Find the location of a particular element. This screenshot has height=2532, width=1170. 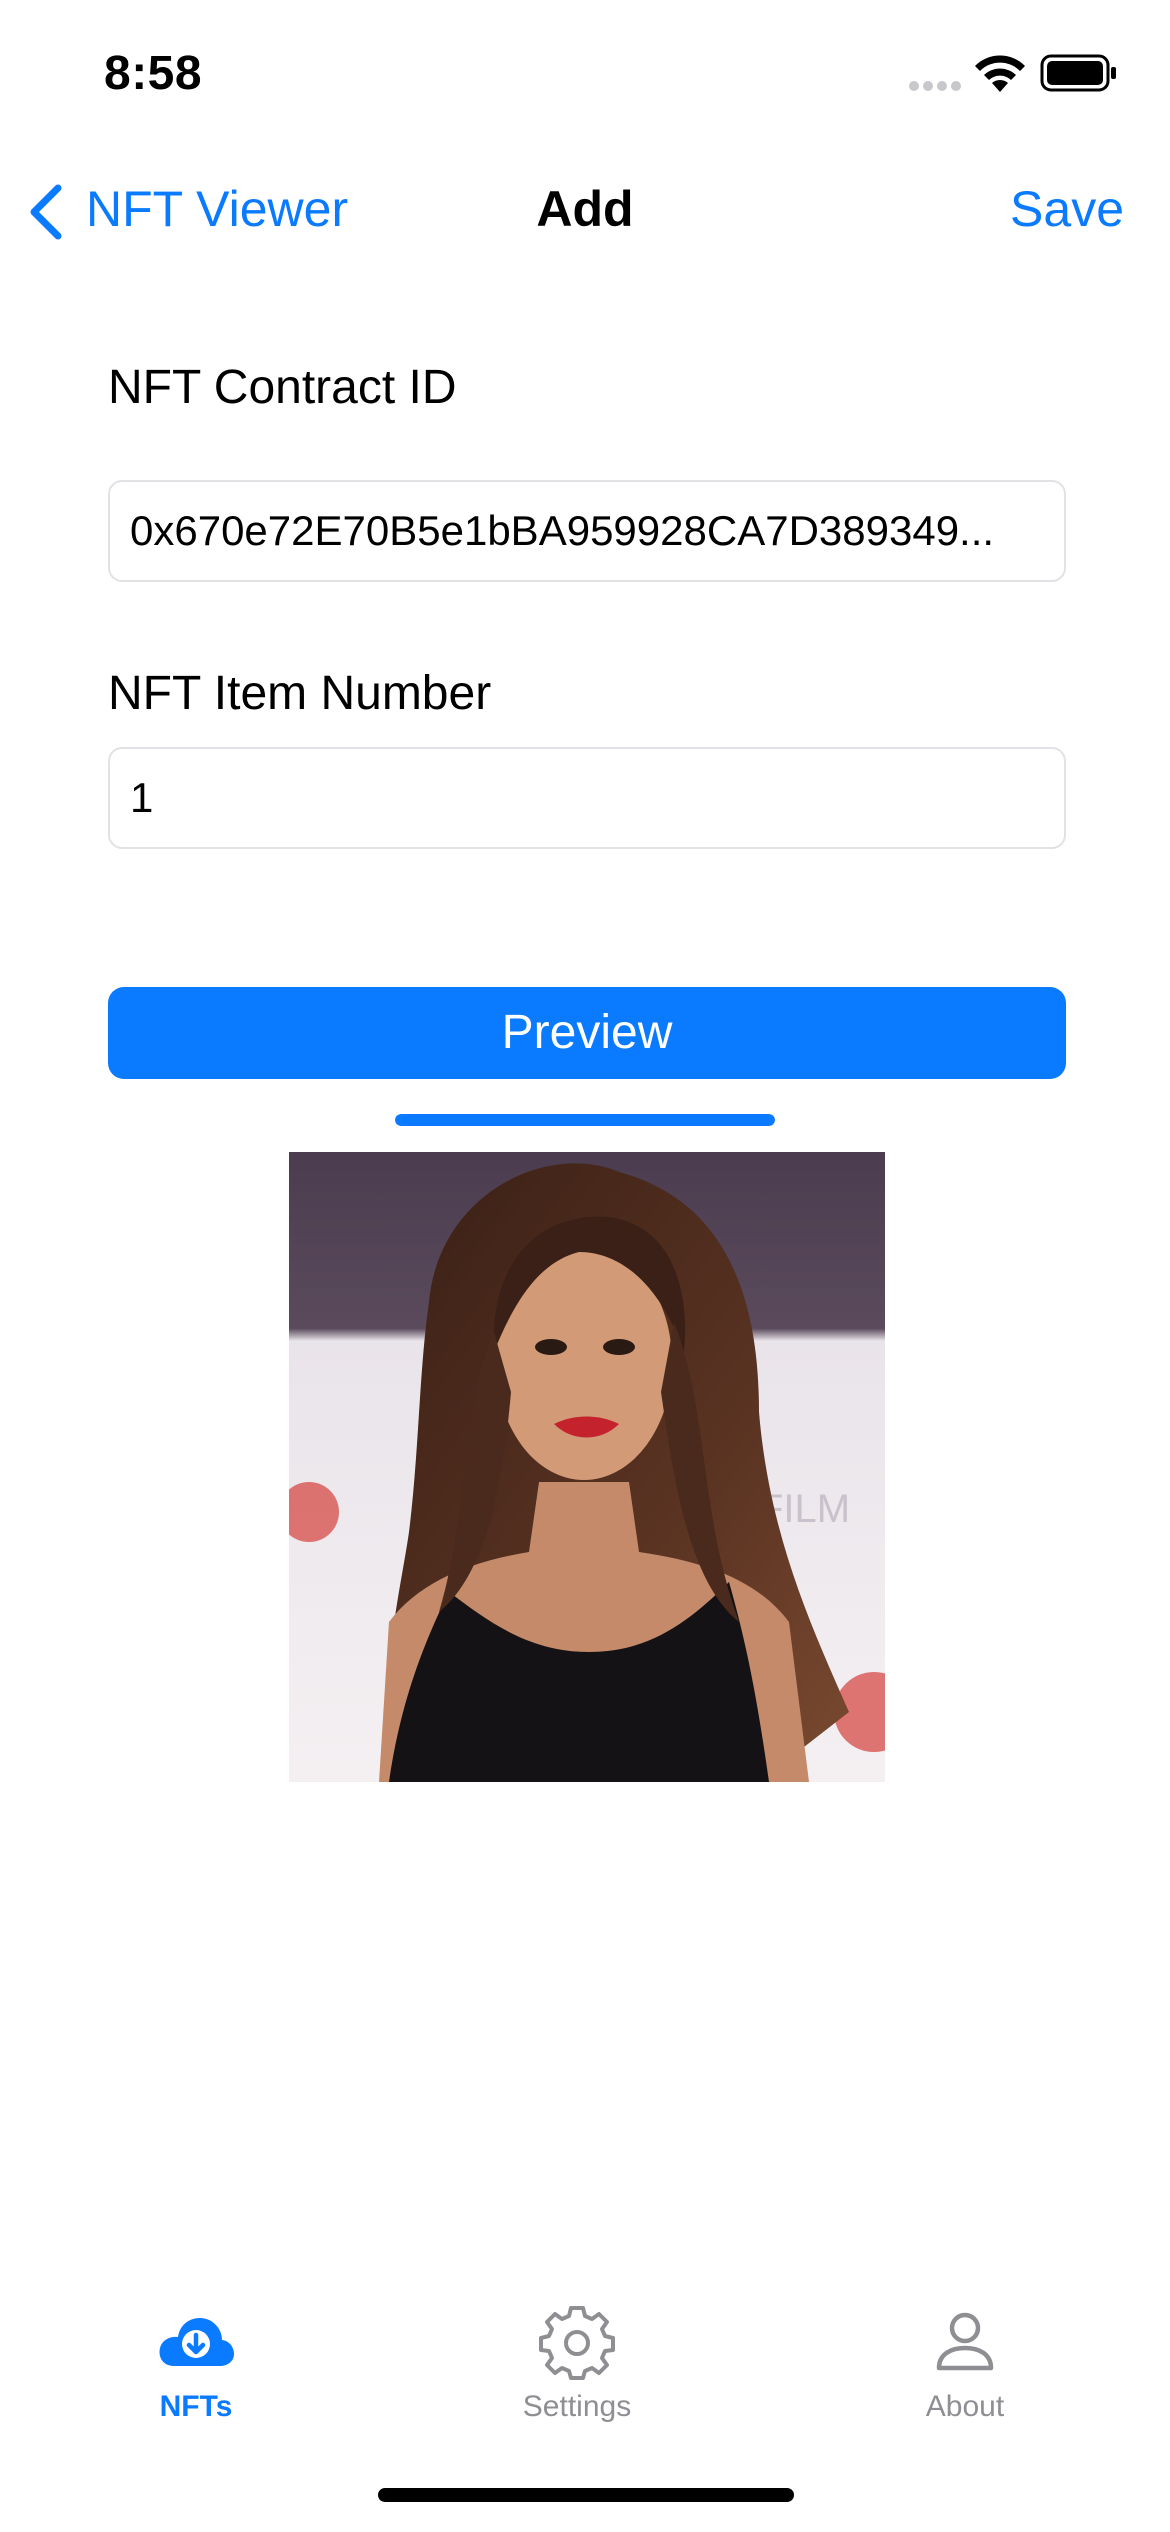

navigation-bar: NFT Viewer Add Save is located at coordinates (585, 210).